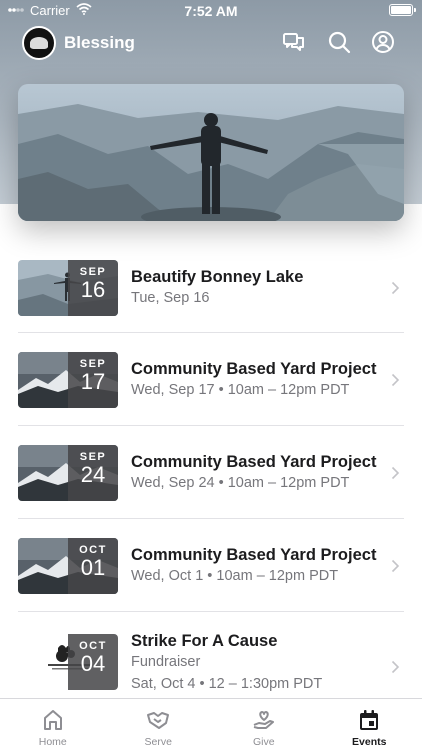 Image resolution: width=422 pixels, height=750 pixels. What do you see at coordinates (99, 42) in the screenshot?
I see `app-title: Blessing` at bounding box center [99, 42].